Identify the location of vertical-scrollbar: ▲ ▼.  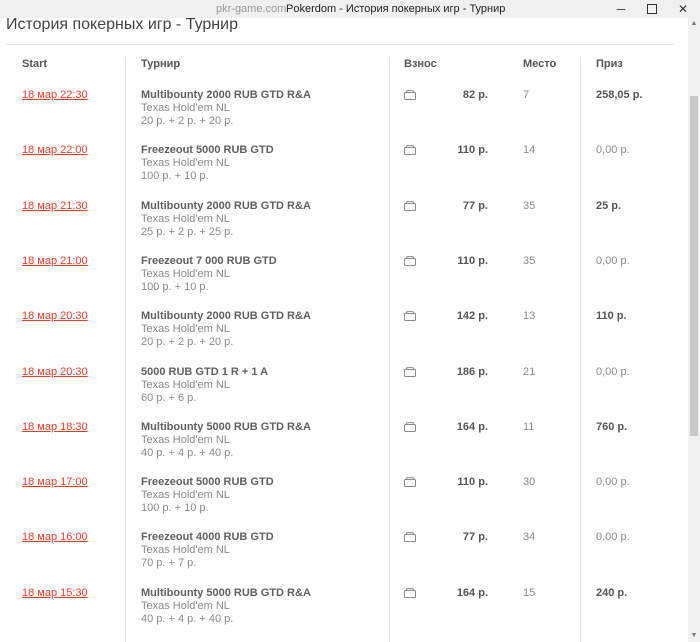
(694, 330).